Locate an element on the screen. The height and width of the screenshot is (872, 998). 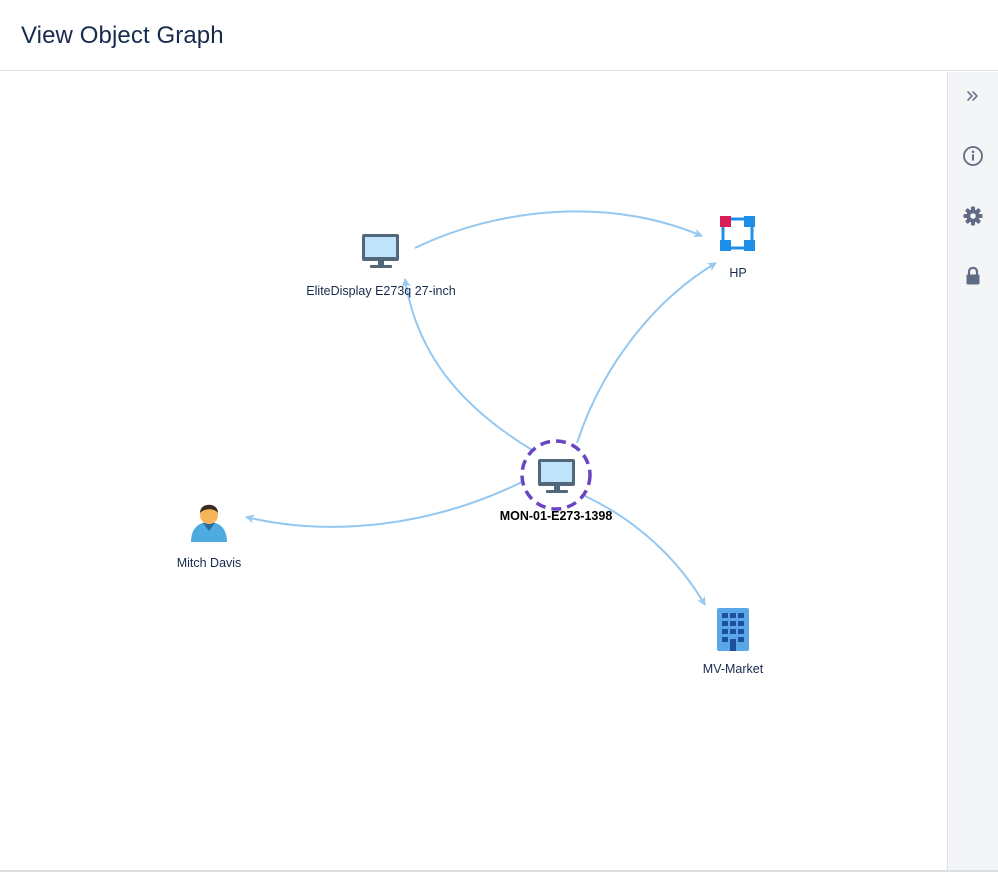
lock-button is located at coordinates (973, 276).